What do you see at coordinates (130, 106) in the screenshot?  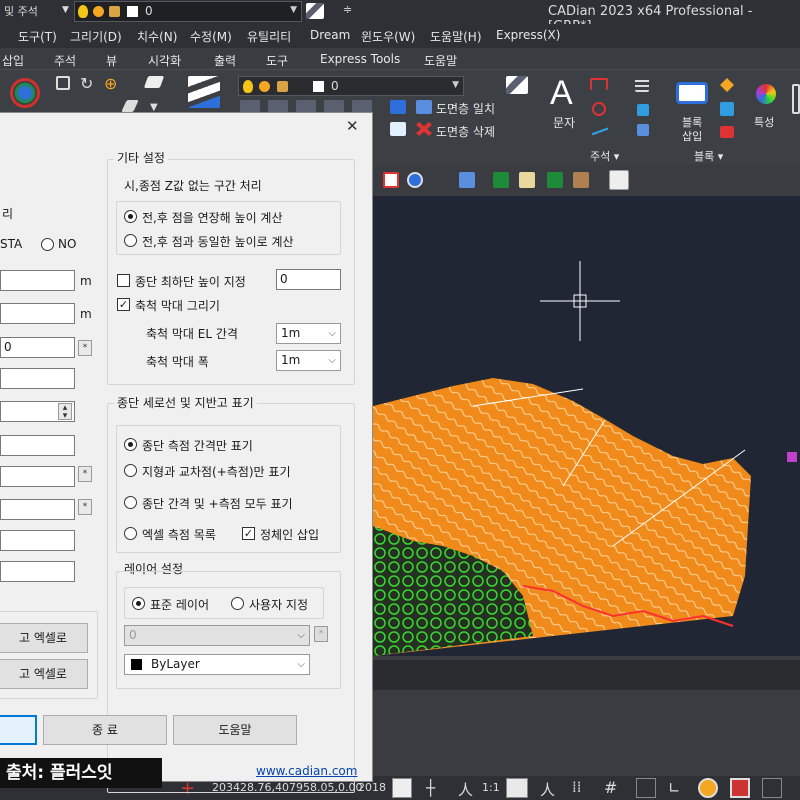 I see `line-draw-icon` at bounding box center [130, 106].